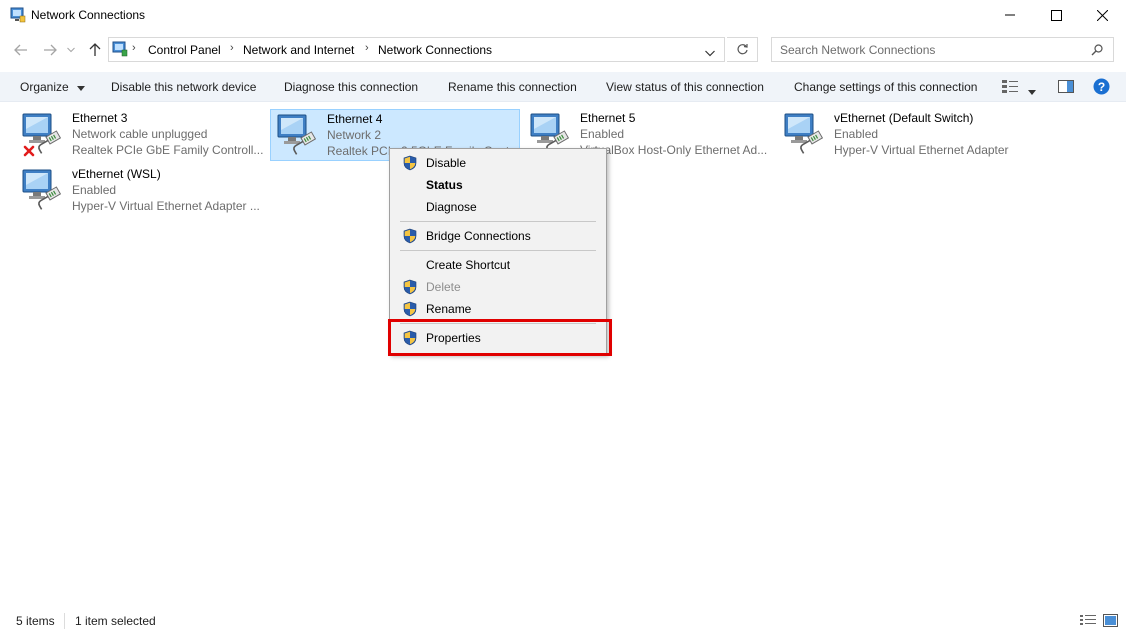  What do you see at coordinates (115, 621) in the screenshot?
I see `selection-count: 1 item selected` at bounding box center [115, 621].